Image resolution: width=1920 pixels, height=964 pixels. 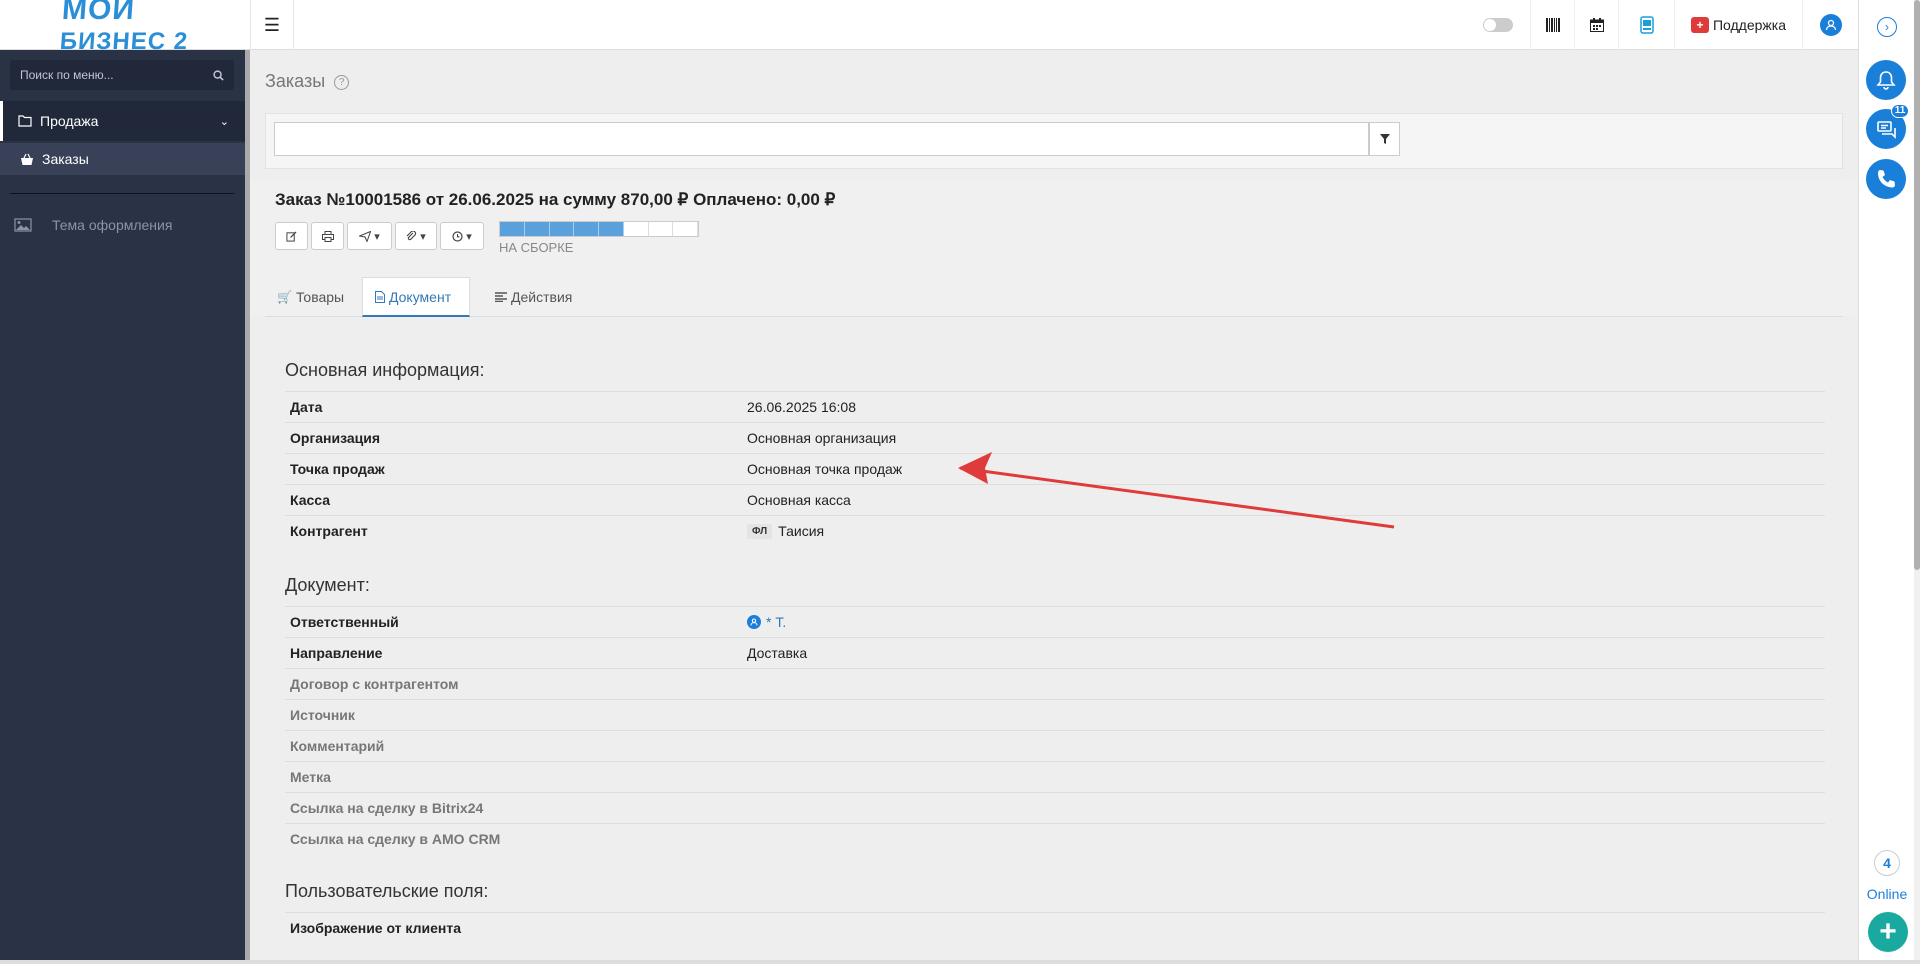 What do you see at coordinates (1917, 285) in the screenshot?
I see `scrollbar-thumb` at bounding box center [1917, 285].